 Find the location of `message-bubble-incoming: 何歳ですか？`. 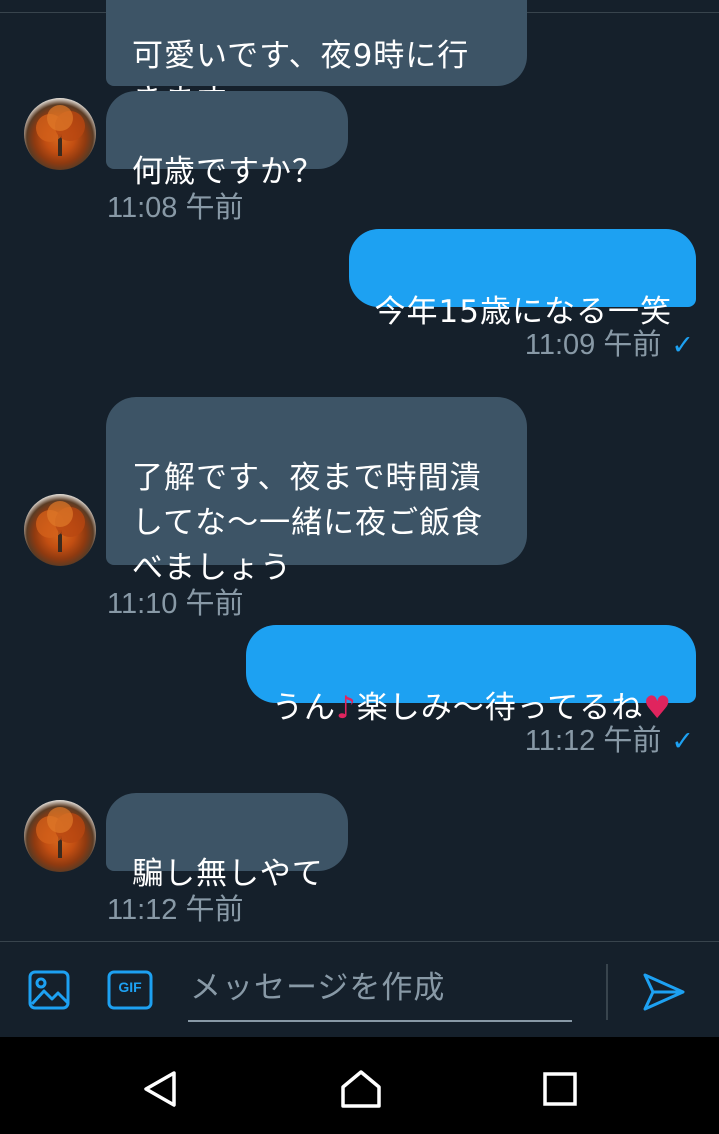

message-bubble-incoming: 何歳ですか？ is located at coordinates (227, 140).